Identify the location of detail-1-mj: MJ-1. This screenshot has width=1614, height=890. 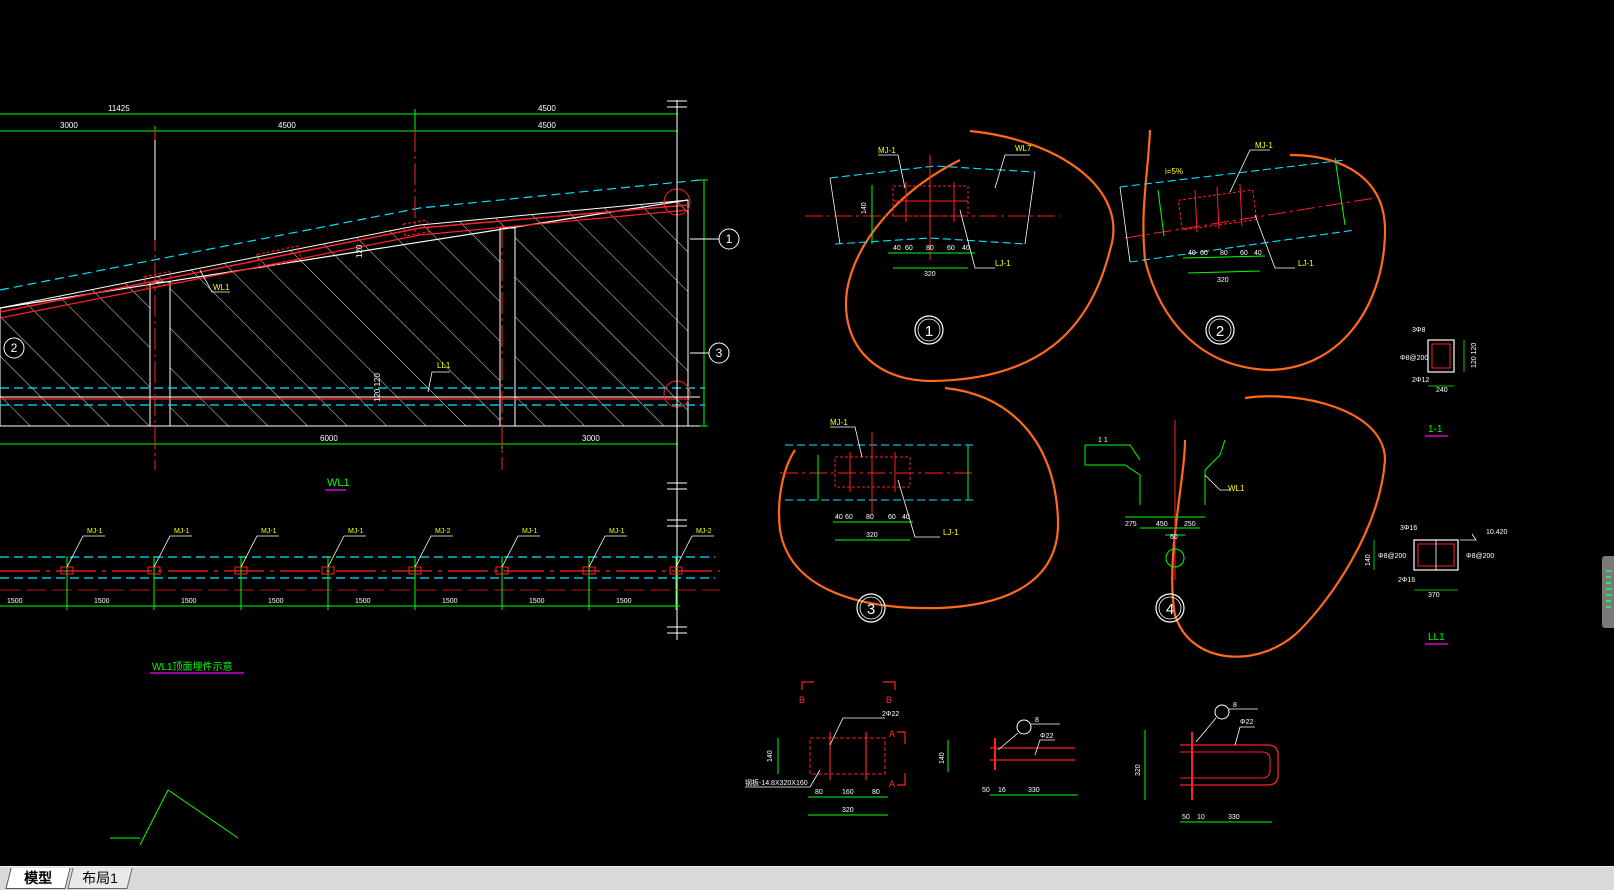
(887, 150).